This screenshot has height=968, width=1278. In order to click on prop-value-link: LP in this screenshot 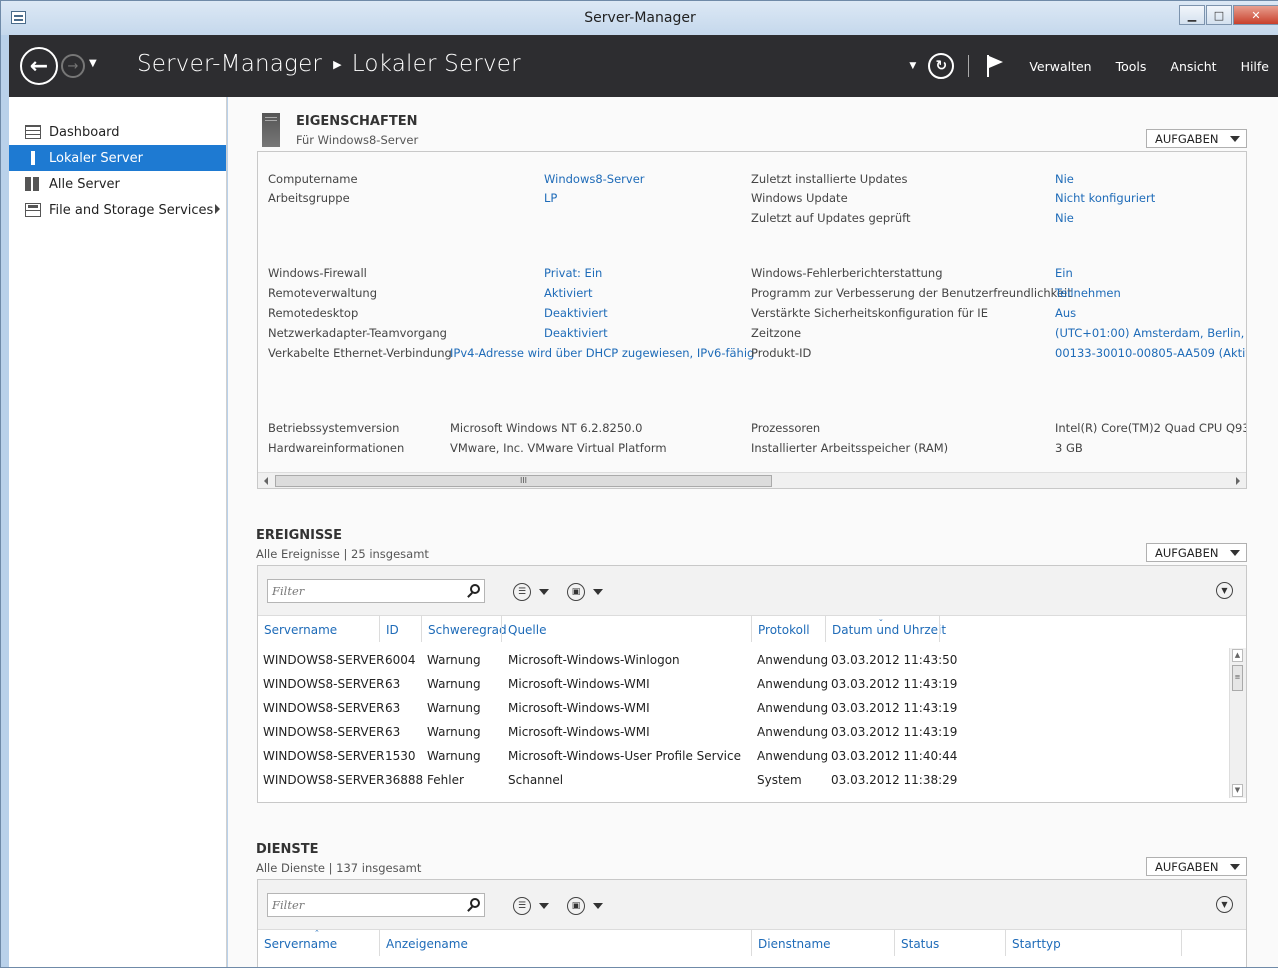, I will do `click(550, 198)`.